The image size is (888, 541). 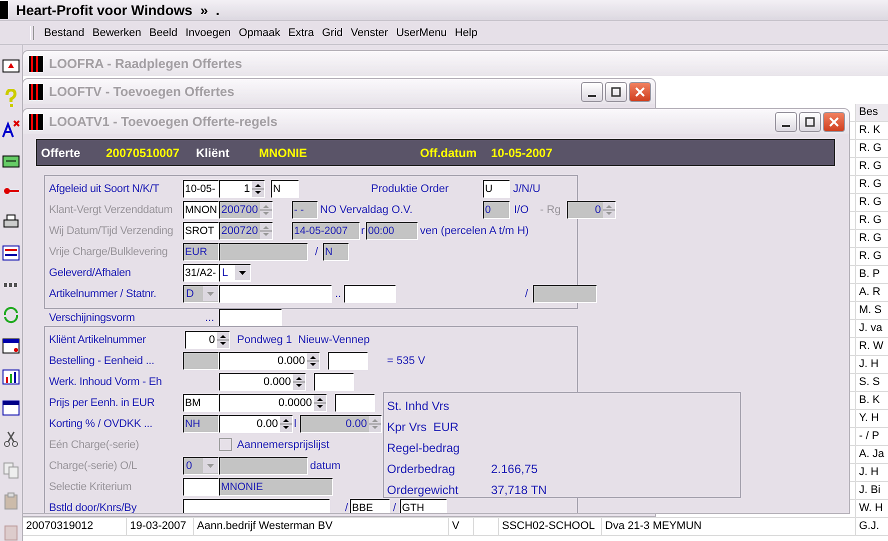 I want to click on input-field: 10-05-, so click(x=201, y=189).